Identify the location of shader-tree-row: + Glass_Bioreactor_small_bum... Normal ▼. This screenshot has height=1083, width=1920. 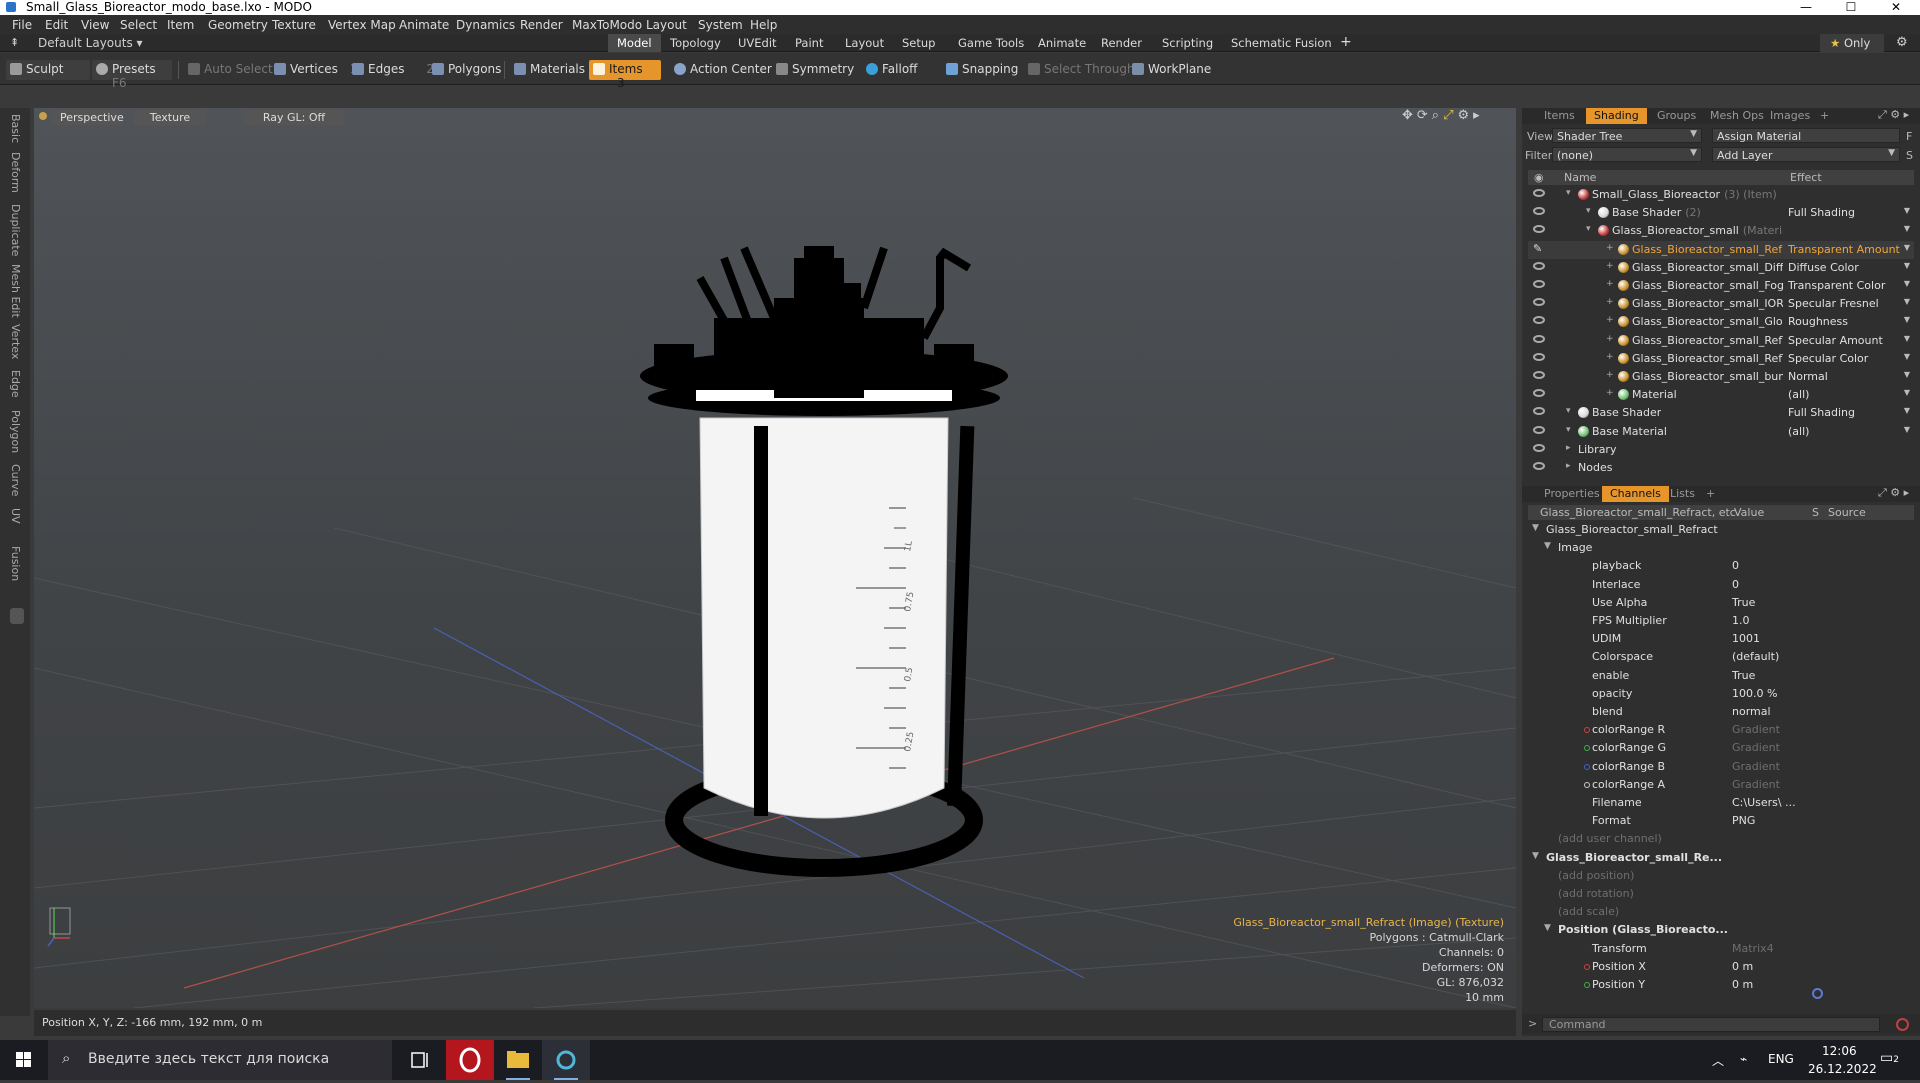
(1721, 377).